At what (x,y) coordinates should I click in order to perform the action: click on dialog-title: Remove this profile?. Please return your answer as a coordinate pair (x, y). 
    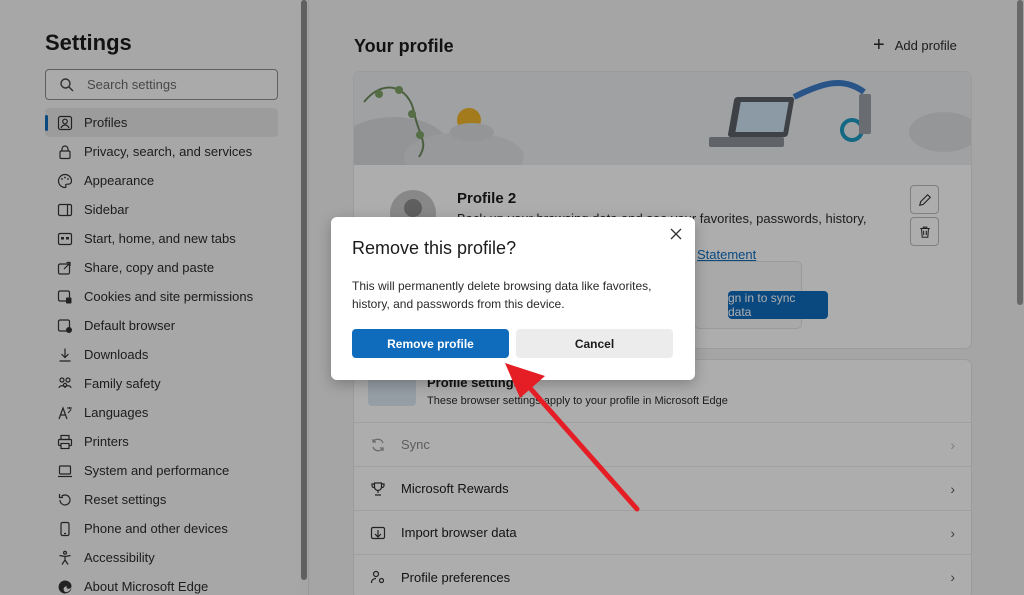
    Looking at the image, I should click on (434, 248).